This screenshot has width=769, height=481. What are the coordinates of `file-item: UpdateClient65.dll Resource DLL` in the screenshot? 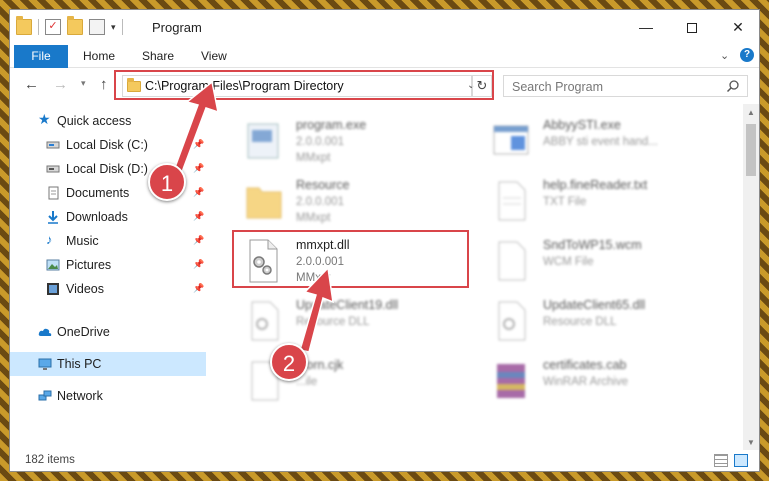 It's located at (603, 323).